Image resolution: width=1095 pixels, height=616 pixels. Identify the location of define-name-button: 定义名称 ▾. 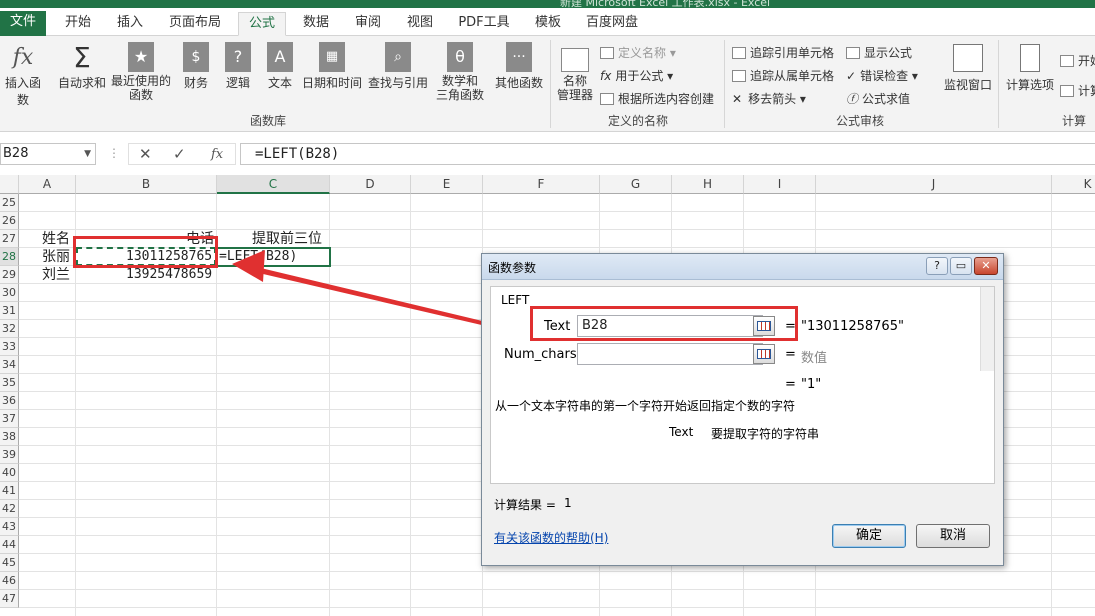
(638, 52).